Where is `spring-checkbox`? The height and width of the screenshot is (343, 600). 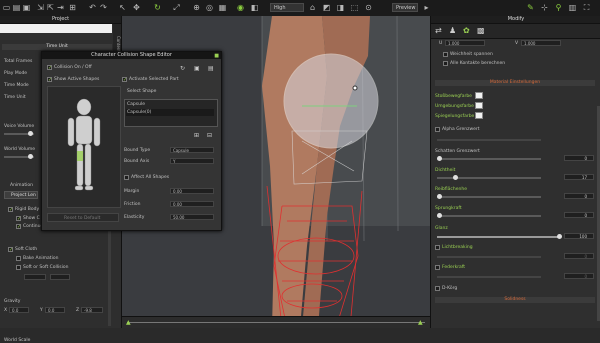 spring-checkbox is located at coordinates (437, 267).